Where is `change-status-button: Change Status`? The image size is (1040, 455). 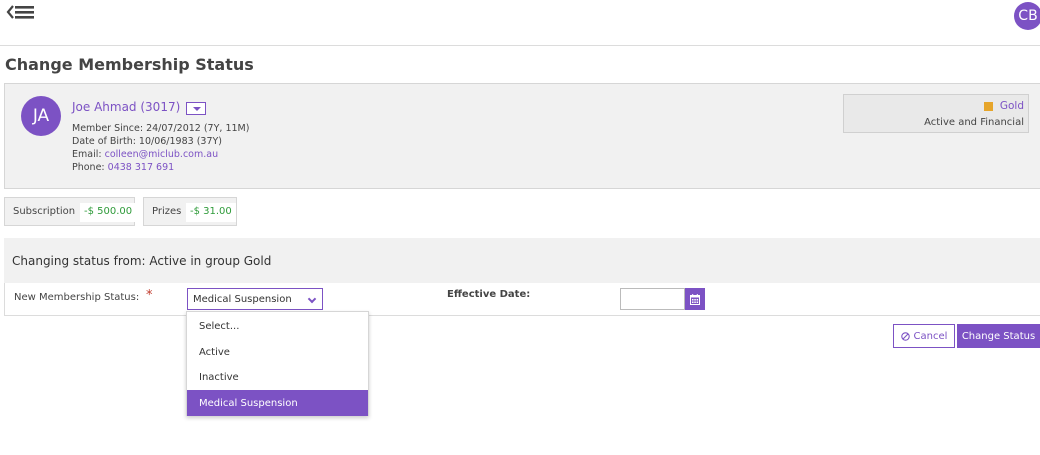 change-status-button: Change Status is located at coordinates (998, 336).